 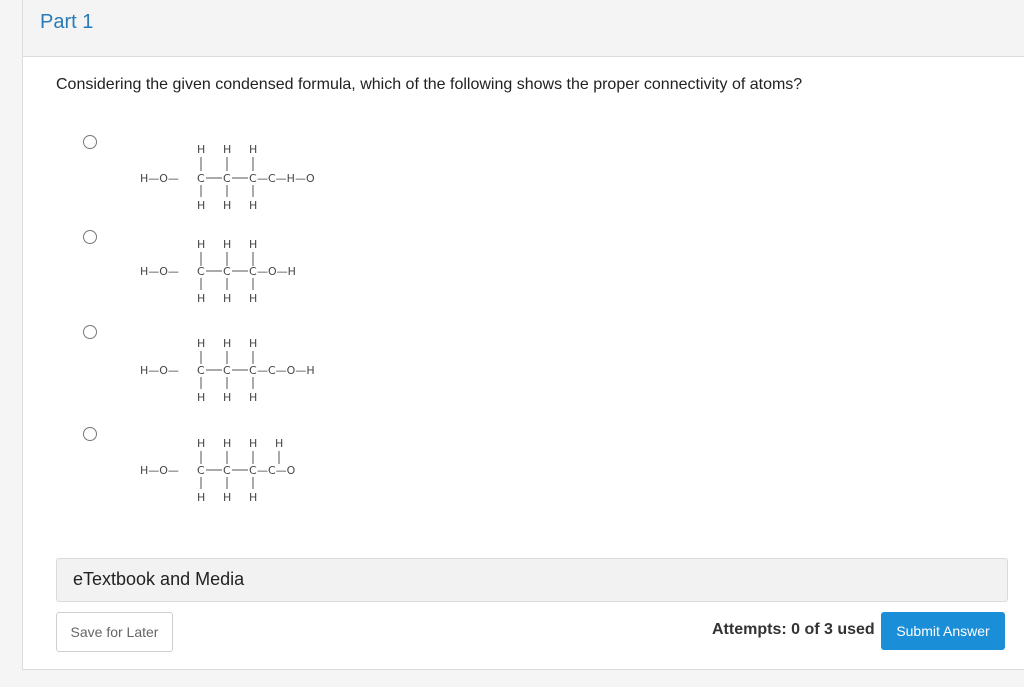 I want to click on formula-tail: —C—O, so click(x=276, y=470).